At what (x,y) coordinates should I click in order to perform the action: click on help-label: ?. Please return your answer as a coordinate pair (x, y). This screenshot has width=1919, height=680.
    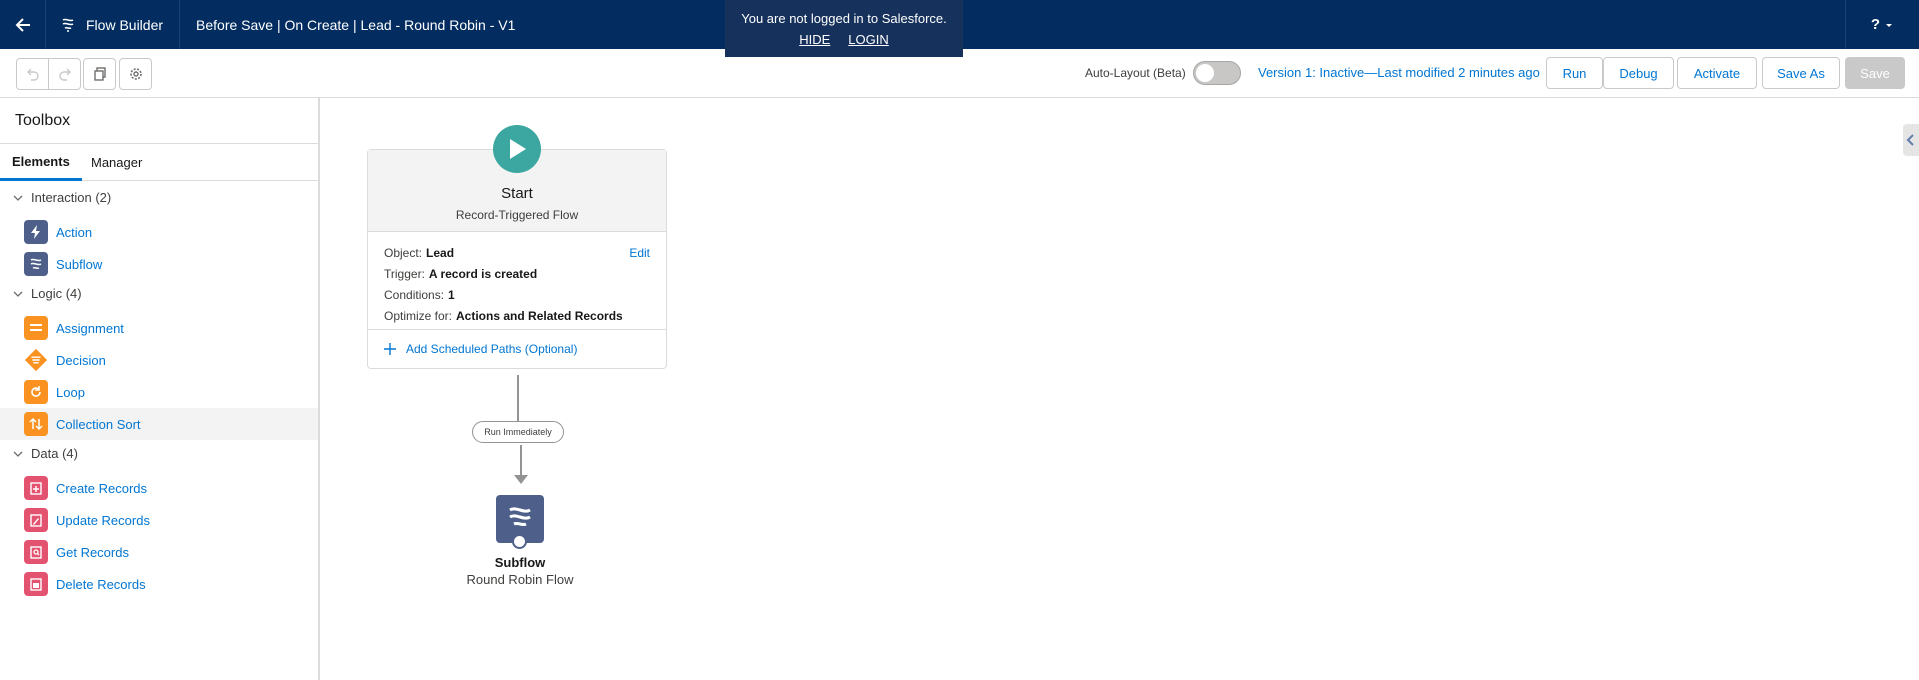
    Looking at the image, I should click on (1875, 24).